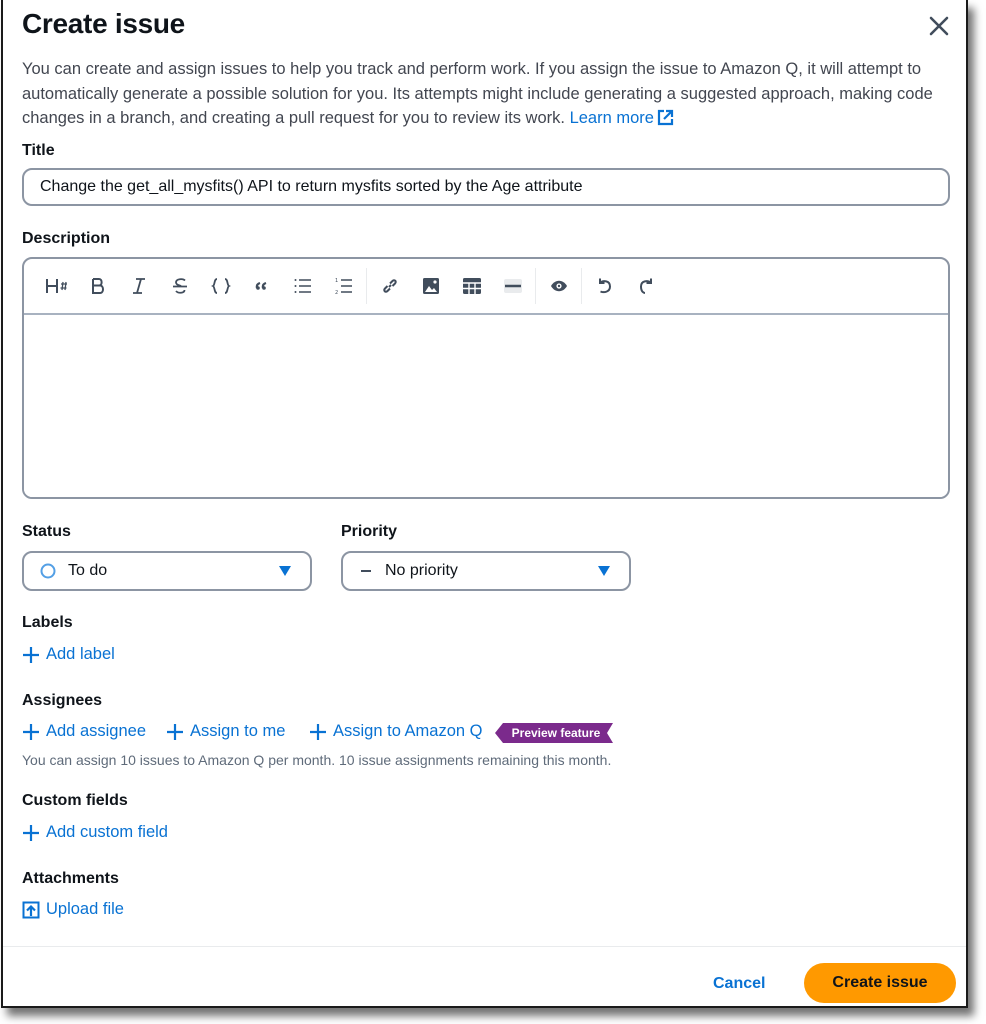  I want to click on bulleted-list-icon, so click(302, 286).